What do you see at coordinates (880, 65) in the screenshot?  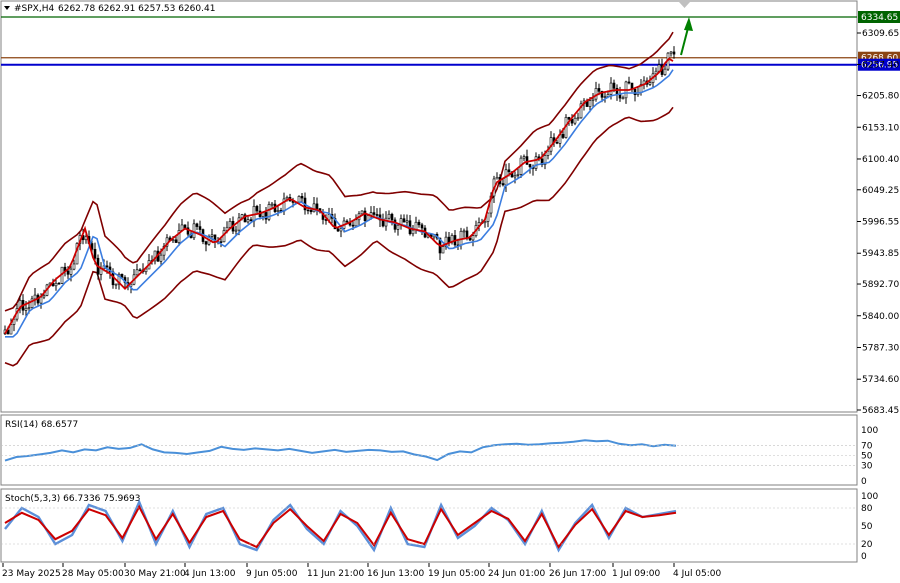 I see `price-tick-label: 6257.40` at bounding box center [880, 65].